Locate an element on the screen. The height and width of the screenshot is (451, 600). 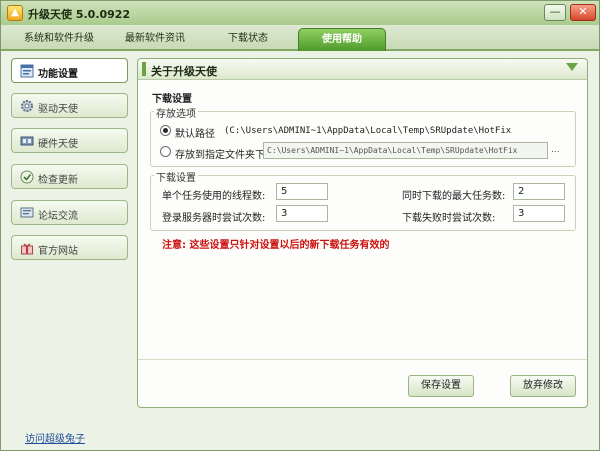
threads-label: 单个任务使用的线程数: is located at coordinates (214, 196).